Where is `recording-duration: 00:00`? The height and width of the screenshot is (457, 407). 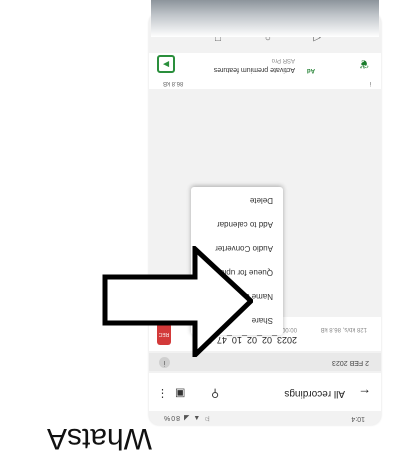 recording-duration: 00:00 is located at coordinates (289, 329).